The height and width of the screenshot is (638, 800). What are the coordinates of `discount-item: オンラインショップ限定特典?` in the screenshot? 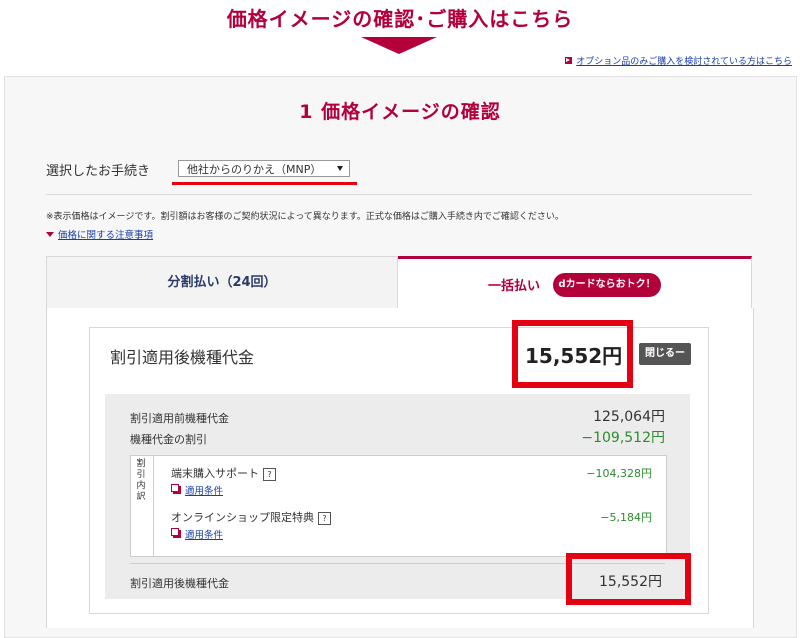 It's located at (251, 517).